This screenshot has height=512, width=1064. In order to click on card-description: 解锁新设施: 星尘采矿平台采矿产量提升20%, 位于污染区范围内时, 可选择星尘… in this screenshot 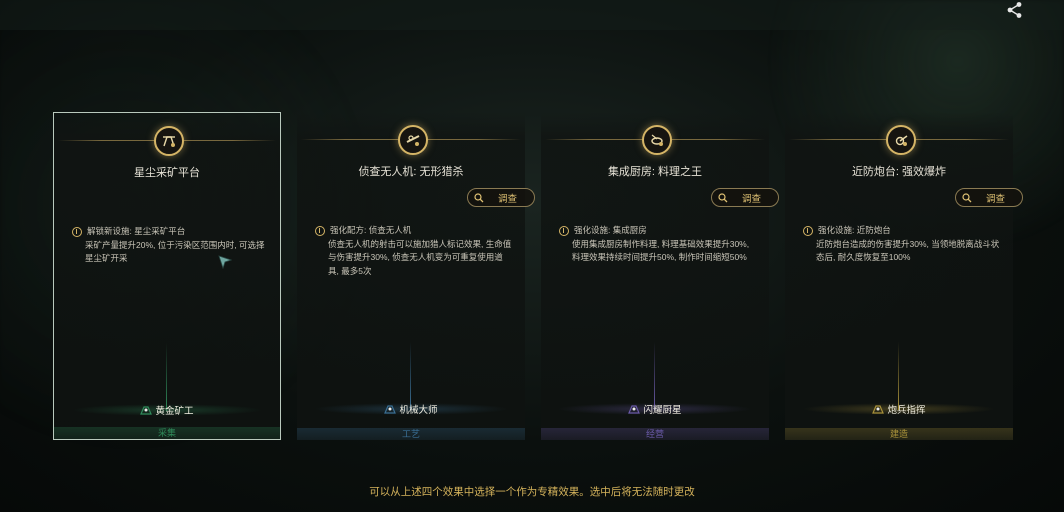, I will do `click(170, 245)`.